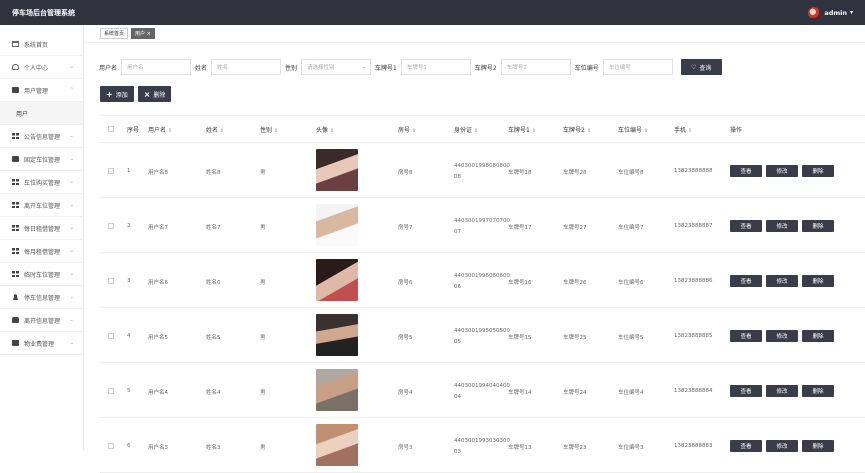 The height and width of the screenshot is (473, 865). I want to click on sidebar-item-11: 离开信息管理 ⌄, so click(41, 320).